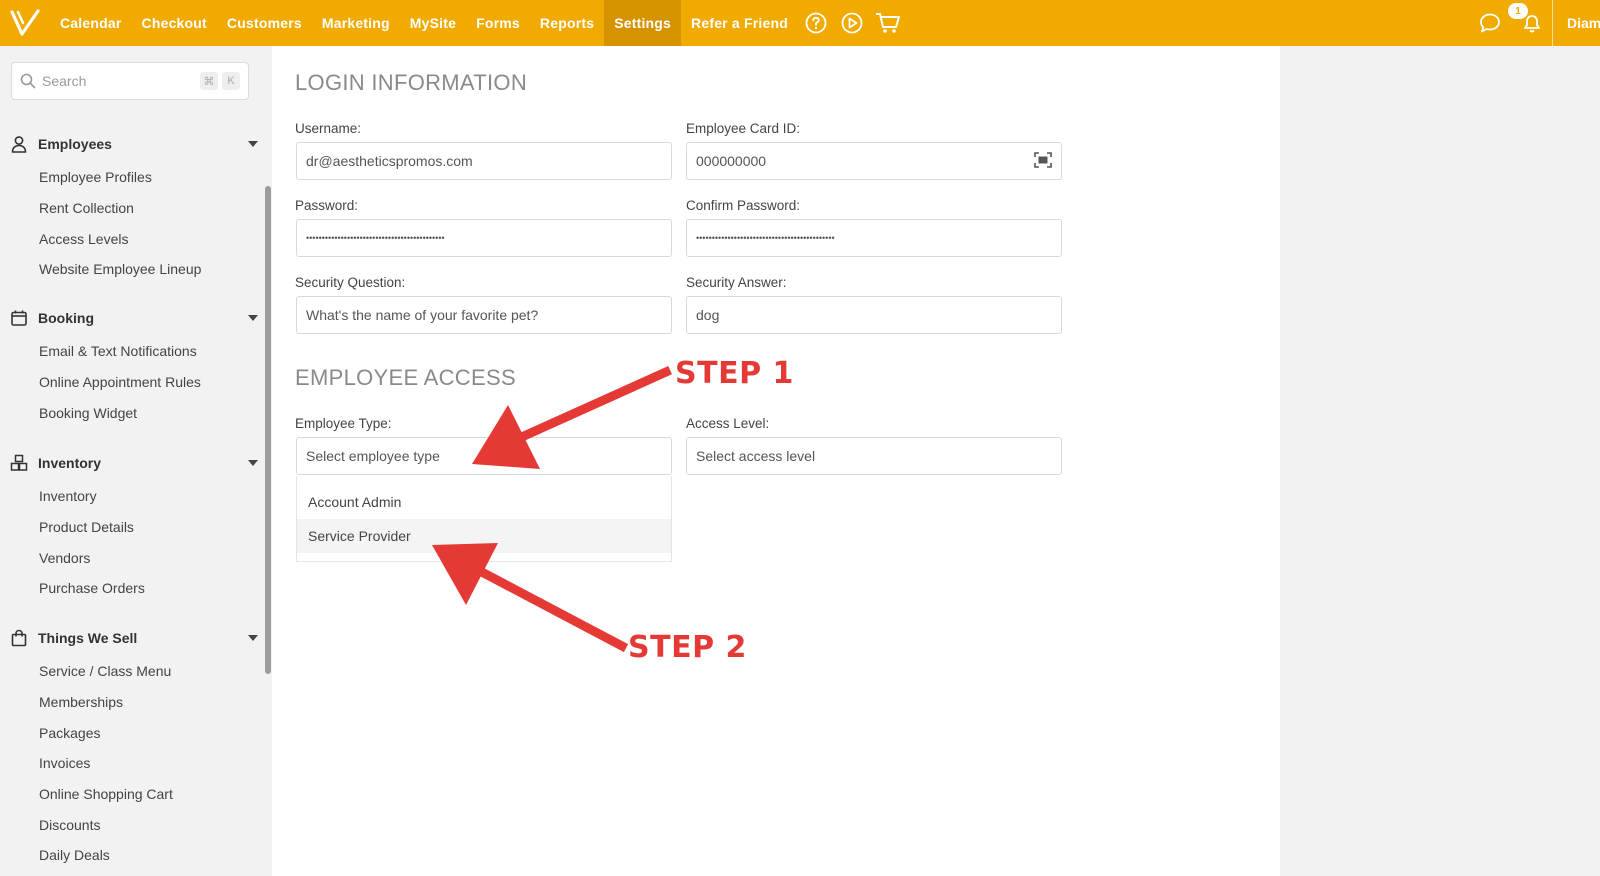 This screenshot has height=876, width=1600. Describe the element at coordinates (1518, 11) in the screenshot. I see `notification-count-badge: 1` at that location.